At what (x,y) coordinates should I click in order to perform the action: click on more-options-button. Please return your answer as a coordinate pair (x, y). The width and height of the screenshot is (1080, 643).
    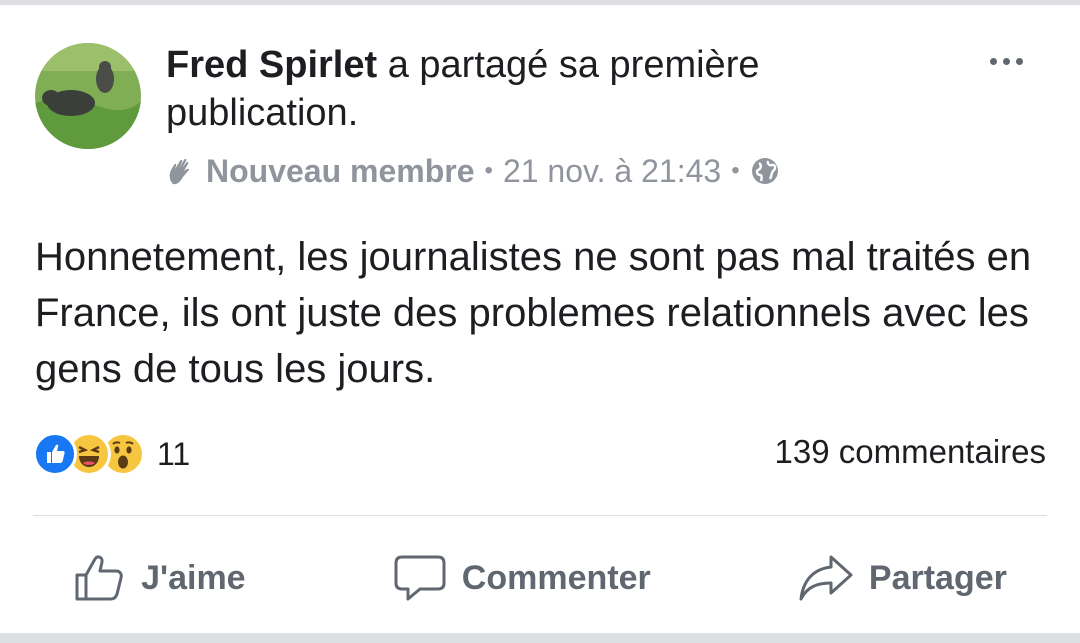
    Looking at the image, I should click on (1006, 61).